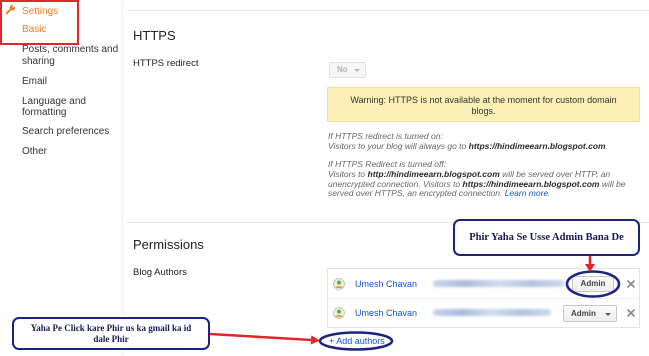 The width and height of the screenshot is (649, 356). Describe the element at coordinates (166, 63) in the screenshot. I see `https-redirect-label: HTTPS redirect` at that location.